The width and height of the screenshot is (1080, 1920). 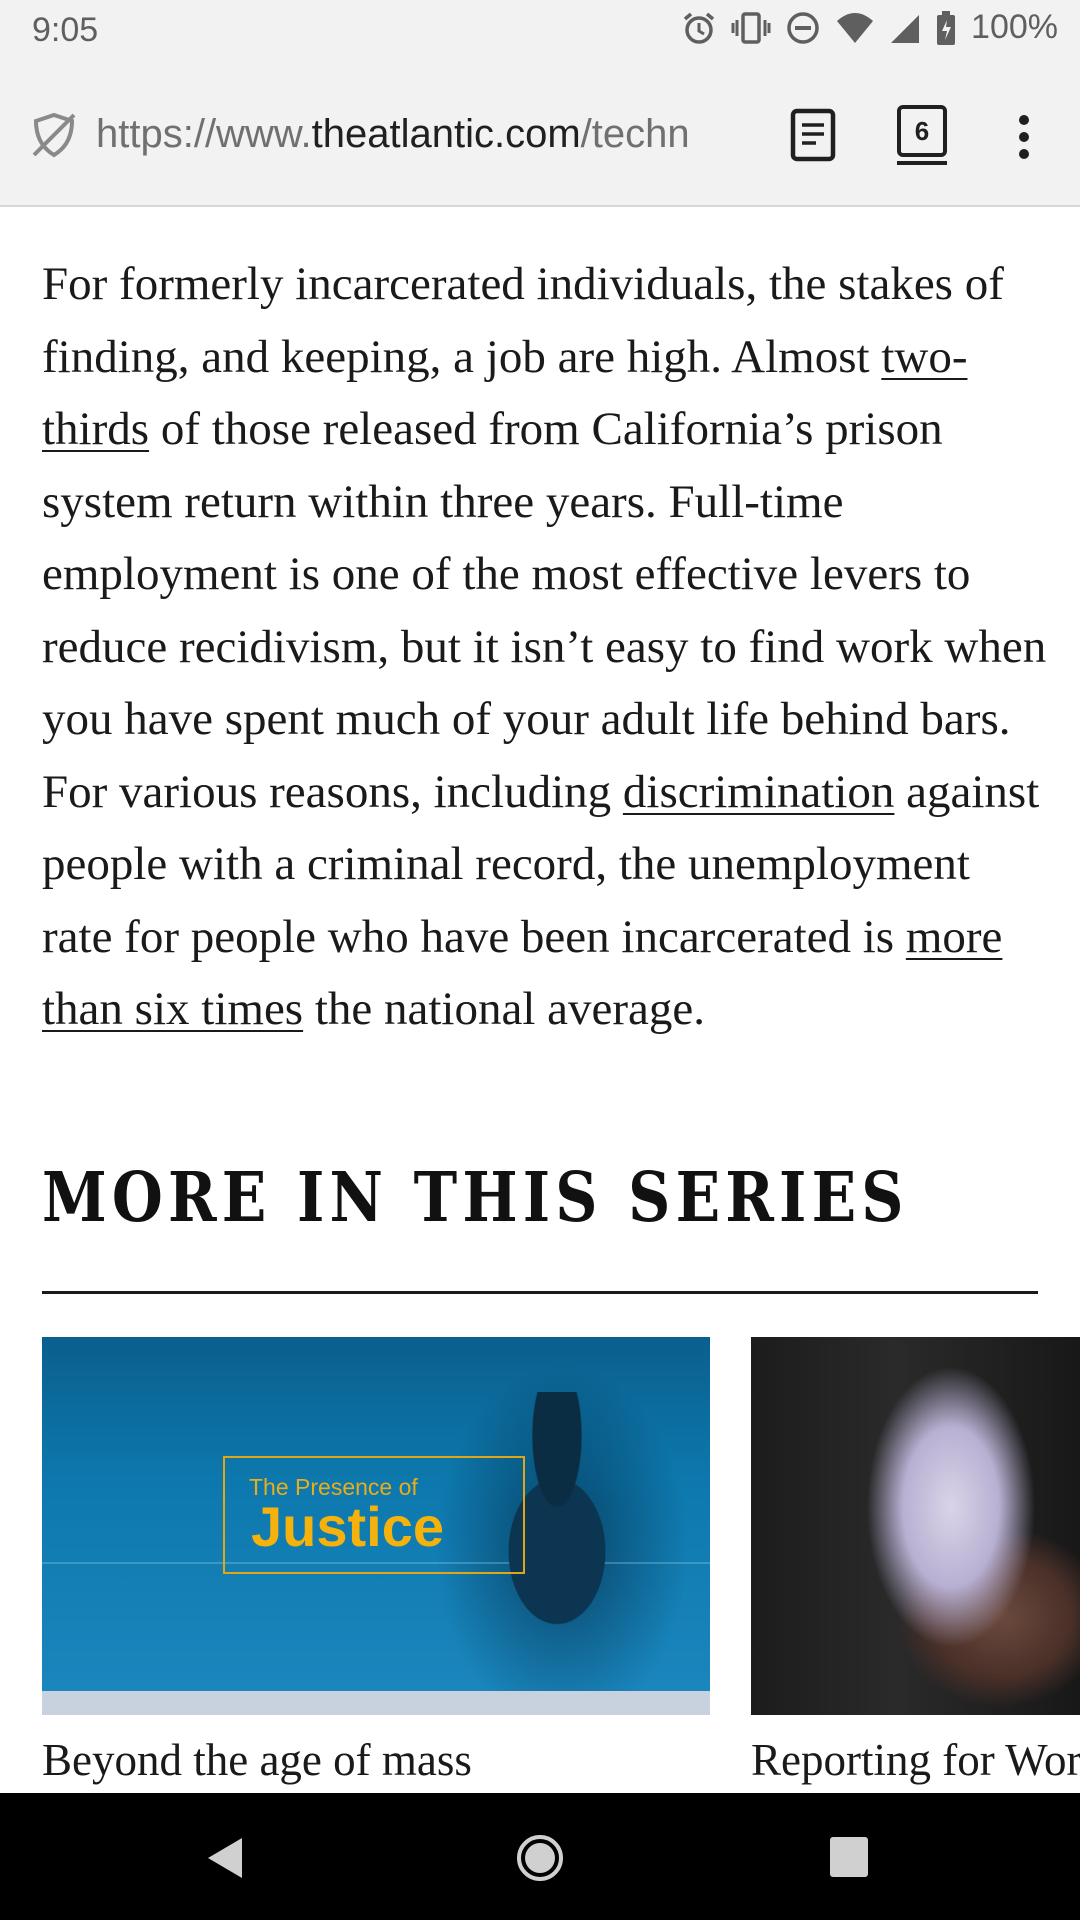 I want to click on navigation-bar, so click(x=540, y=1856).